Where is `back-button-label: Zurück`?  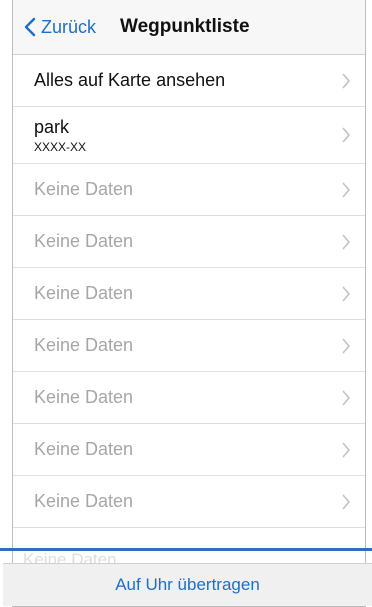
back-button-label: Zurück is located at coordinates (69, 26).